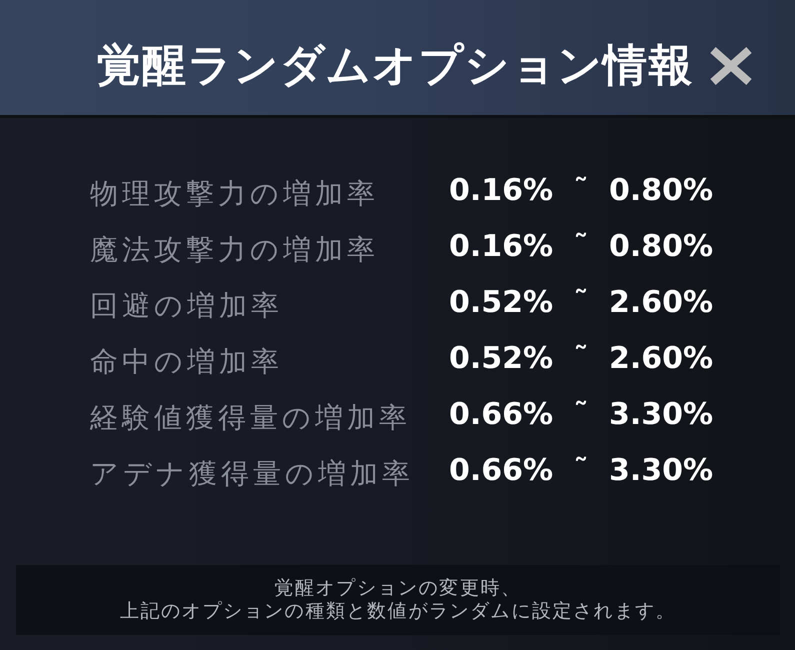 This screenshot has height=650, width=795. Describe the element at coordinates (234, 249) in the screenshot. I see `option-name: 魔法攻撃力の増加率` at that location.